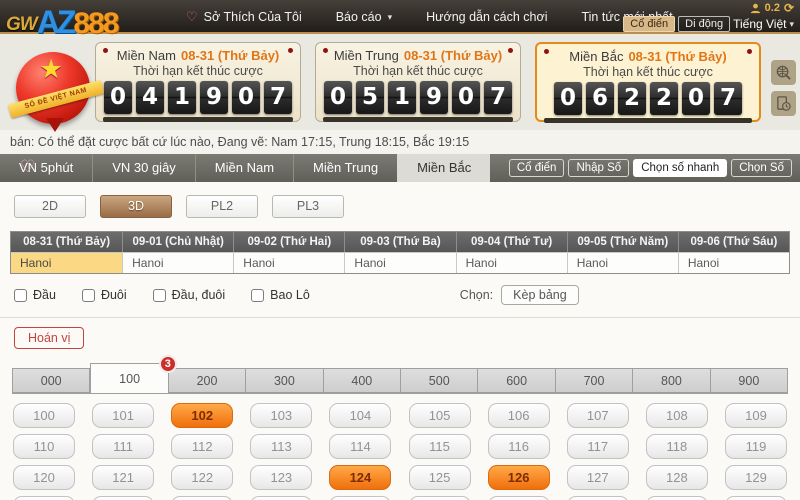 This screenshot has height=500, width=800. What do you see at coordinates (755, 498) in the screenshot?
I see `number-cell: 139` at bounding box center [755, 498].